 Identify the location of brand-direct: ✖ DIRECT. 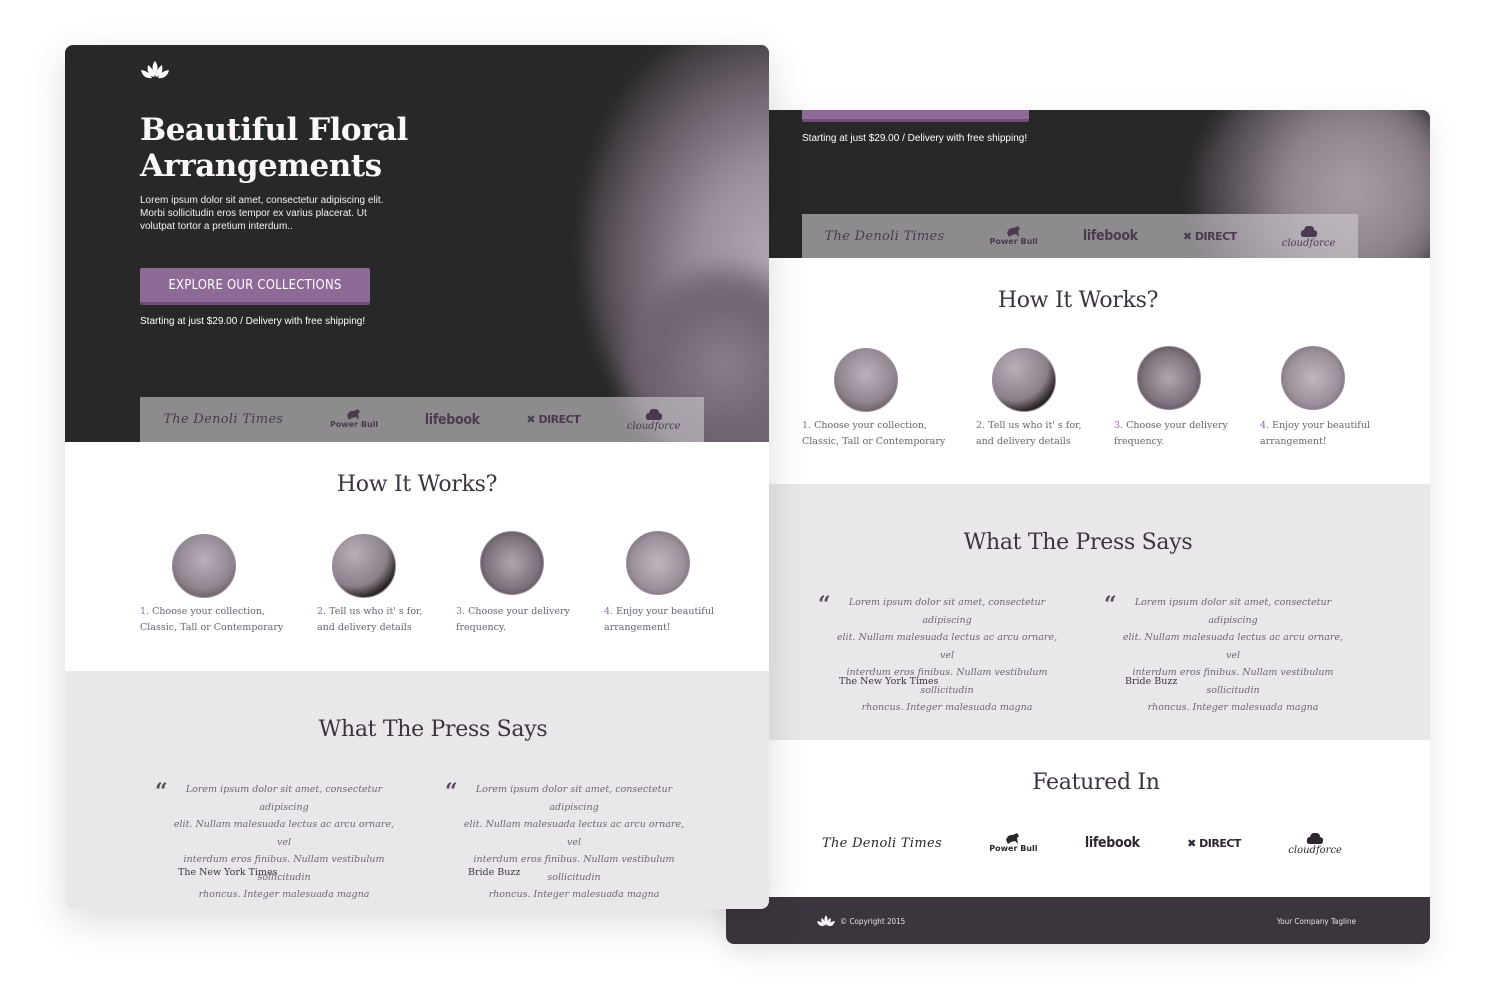
(553, 419).